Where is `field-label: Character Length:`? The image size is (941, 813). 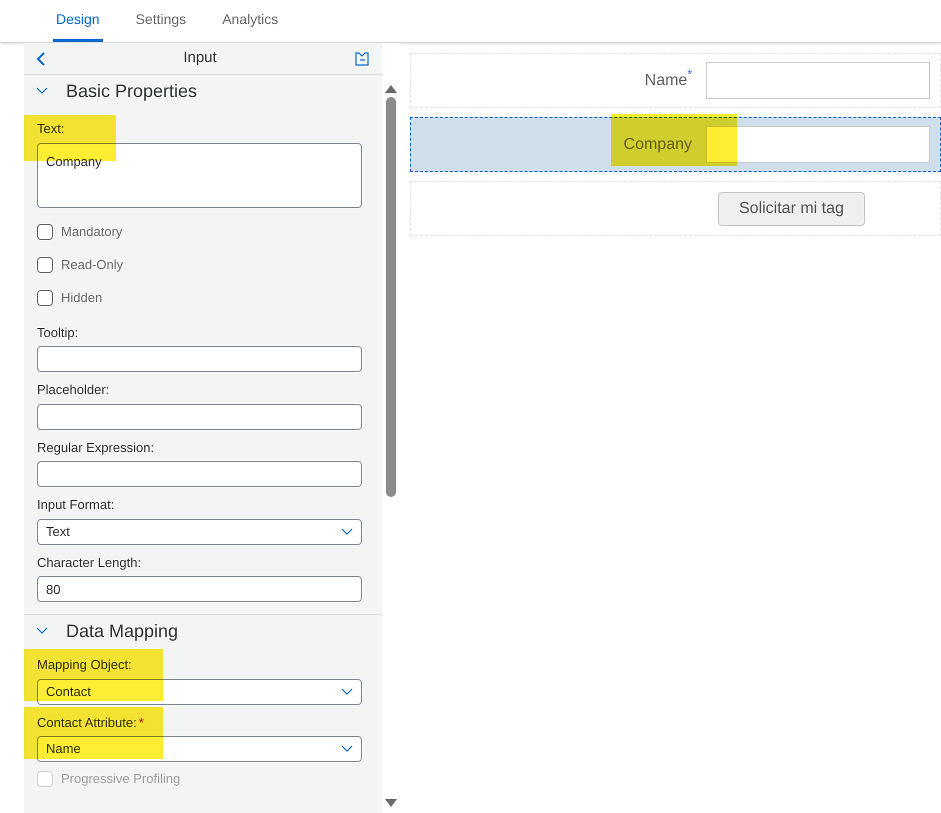
field-label: Character Length: is located at coordinates (89, 562).